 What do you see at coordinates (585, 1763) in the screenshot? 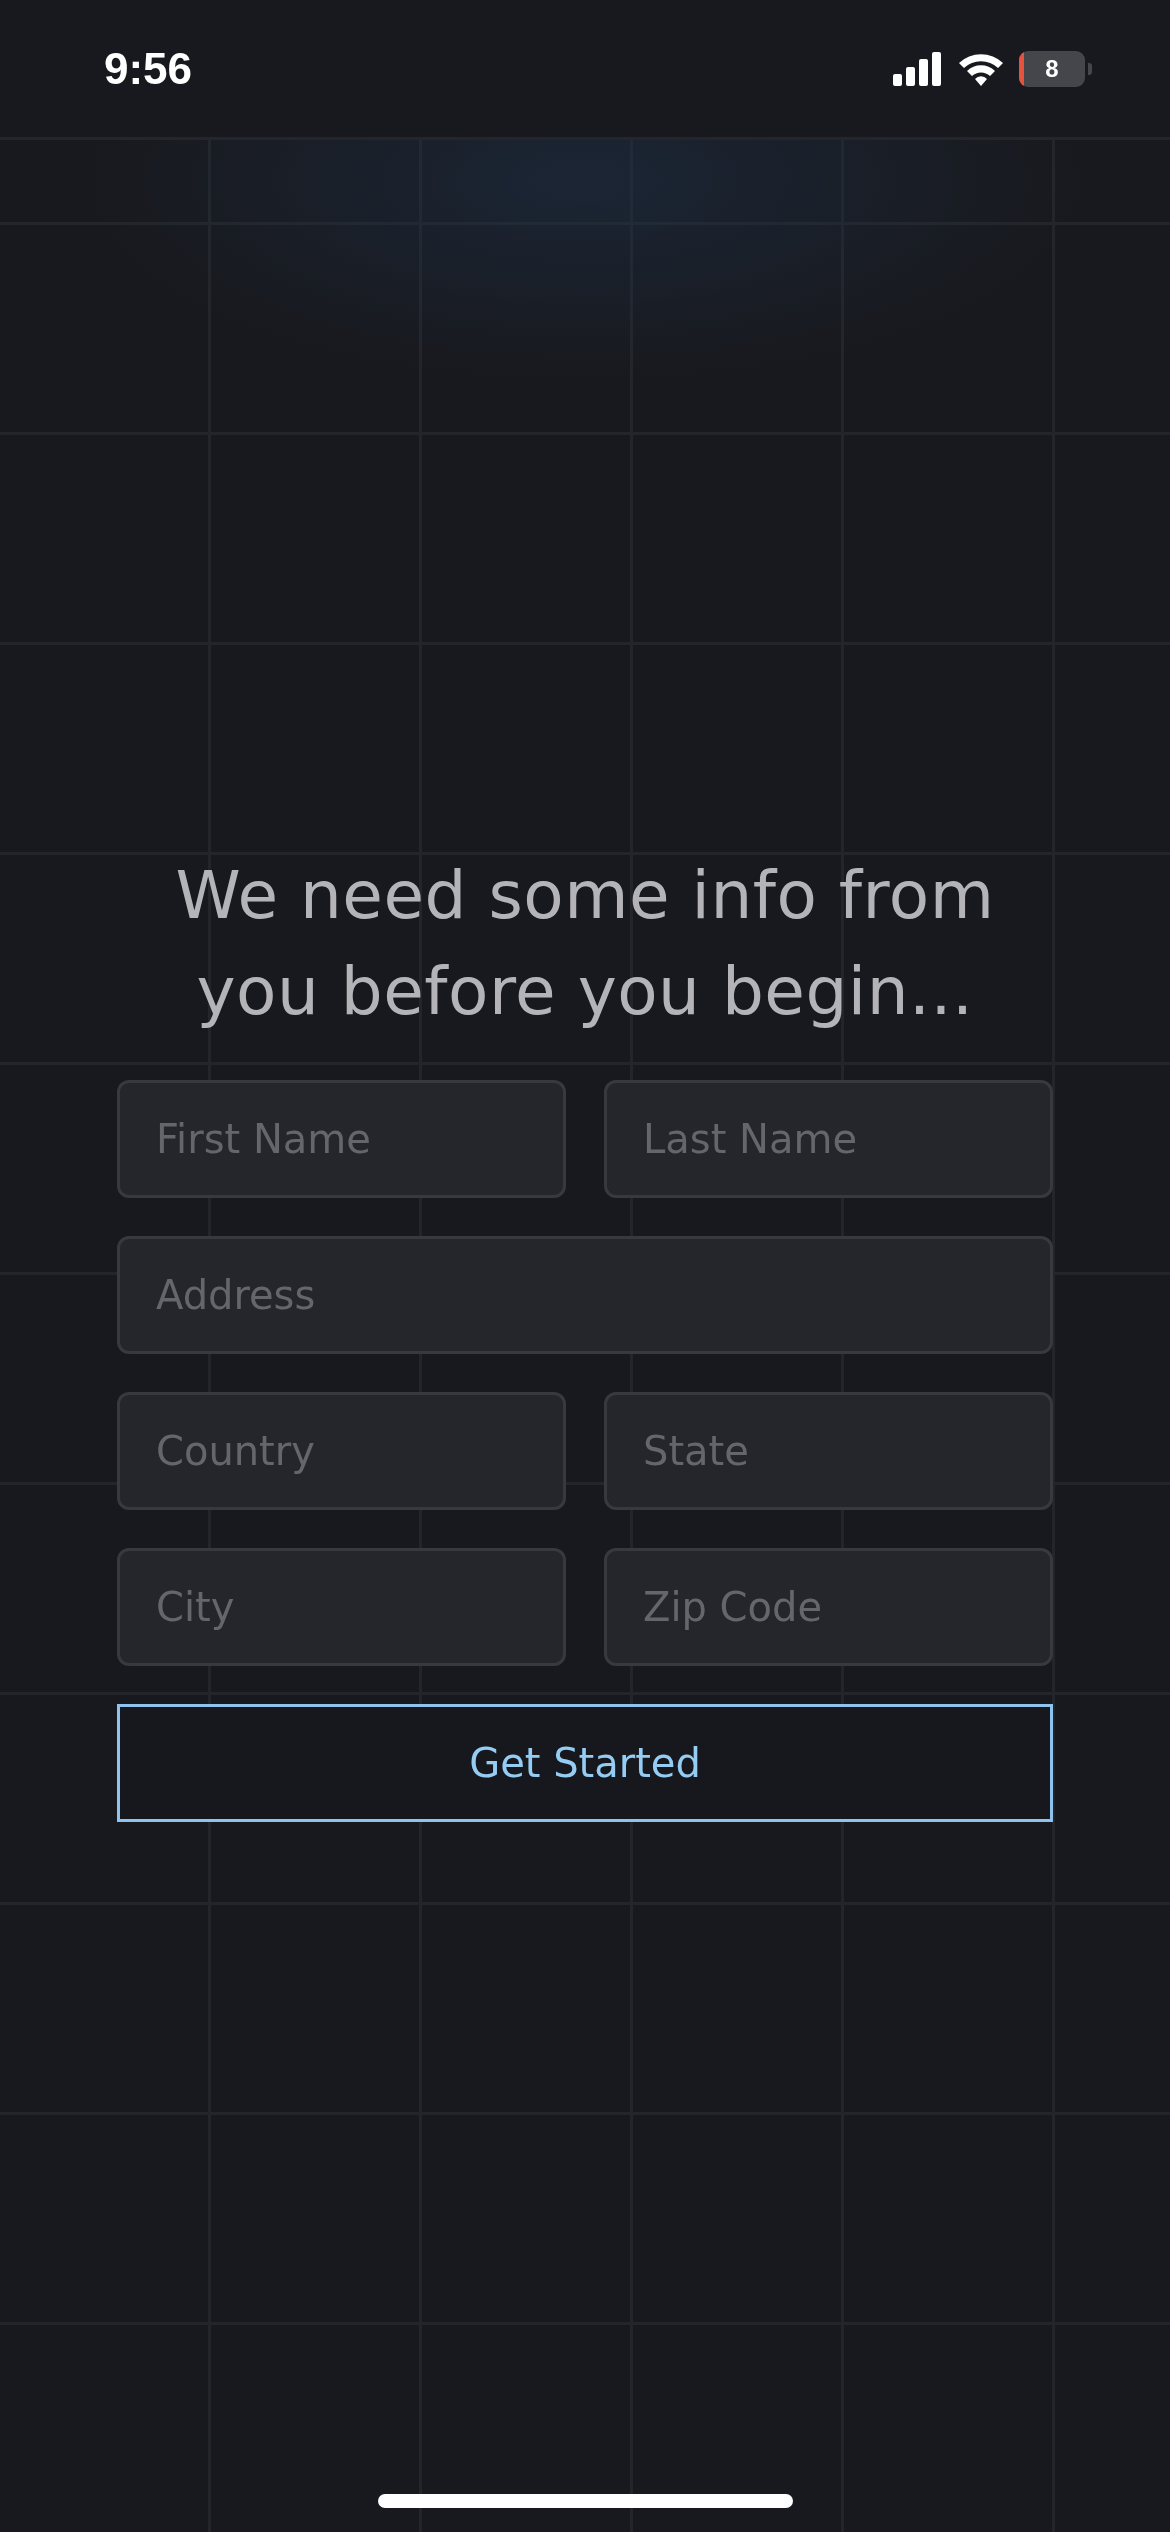
I see `get-started-button: Get Started` at bounding box center [585, 1763].